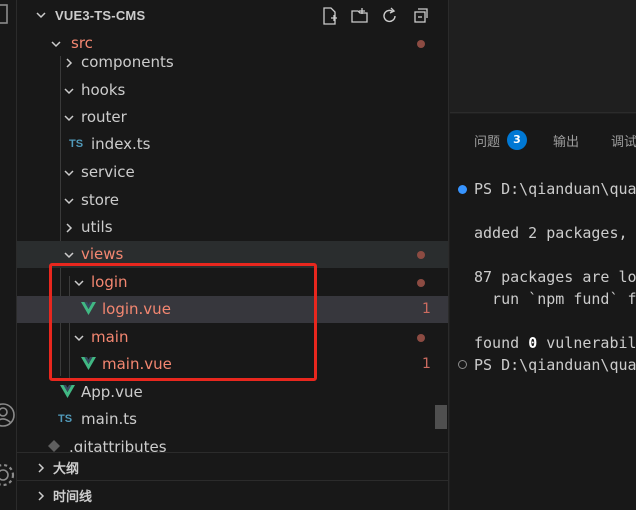 This screenshot has width=636, height=510. Describe the element at coordinates (462, 189) in the screenshot. I see `command-success-dot` at that location.